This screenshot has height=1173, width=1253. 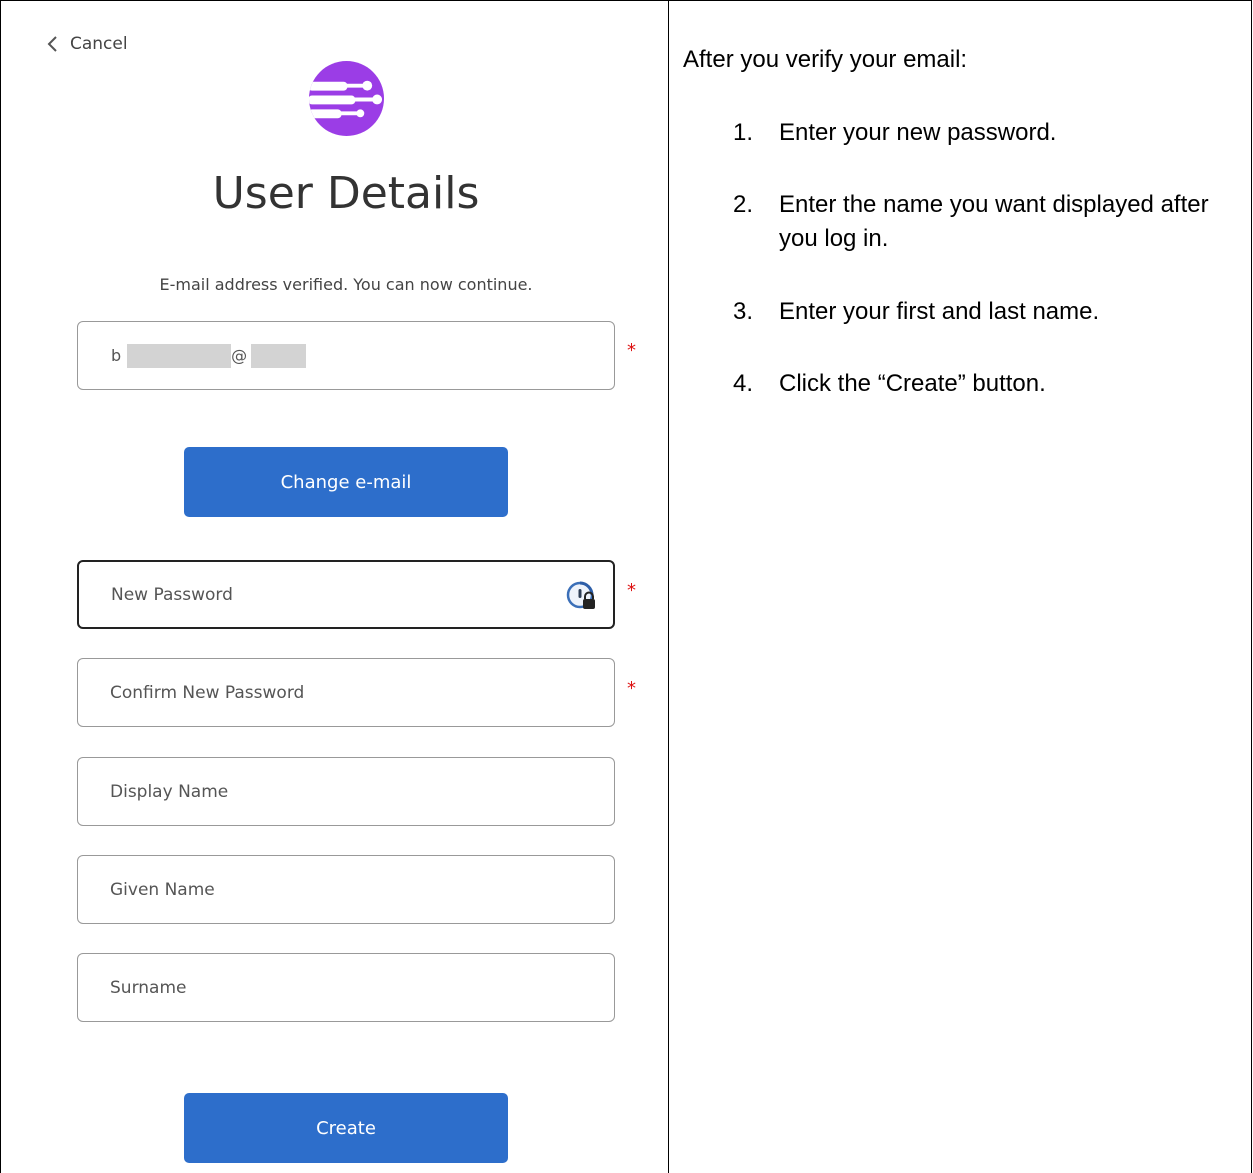 I want to click on given-name-input, so click(x=330, y=889).